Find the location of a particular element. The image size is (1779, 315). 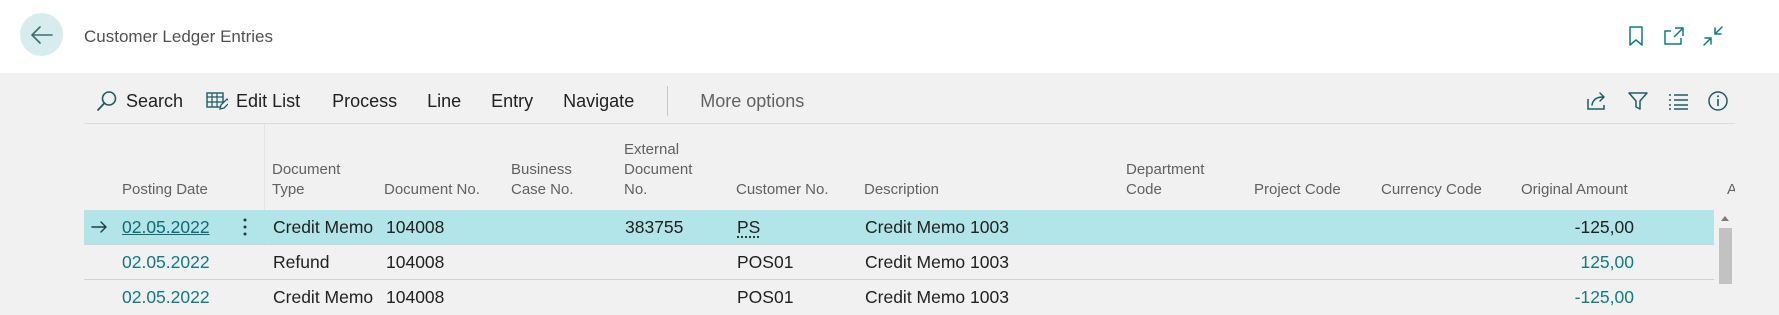

share-icon is located at coordinates (1598, 101).